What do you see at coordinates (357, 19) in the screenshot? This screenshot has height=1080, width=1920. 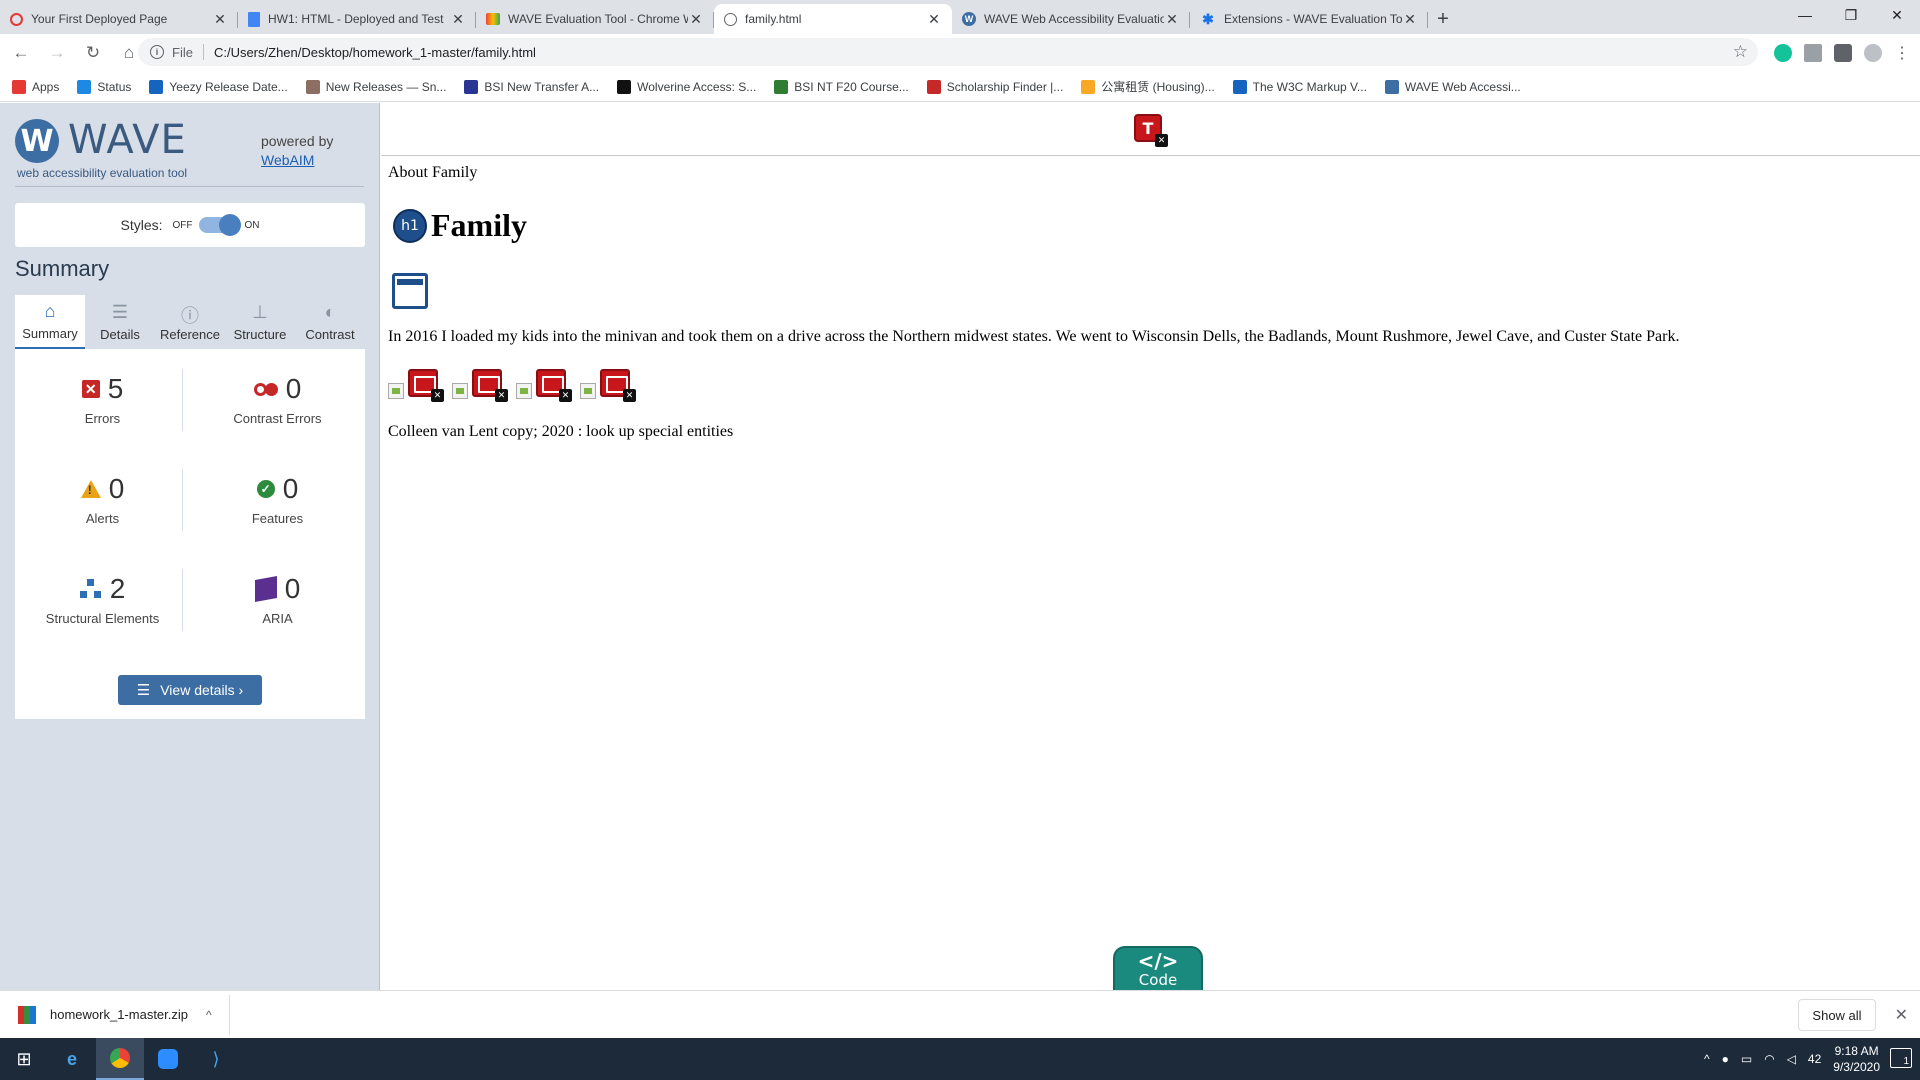 I see `browser-tab: HW1: HTML - Deployed and Test ✕` at bounding box center [357, 19].